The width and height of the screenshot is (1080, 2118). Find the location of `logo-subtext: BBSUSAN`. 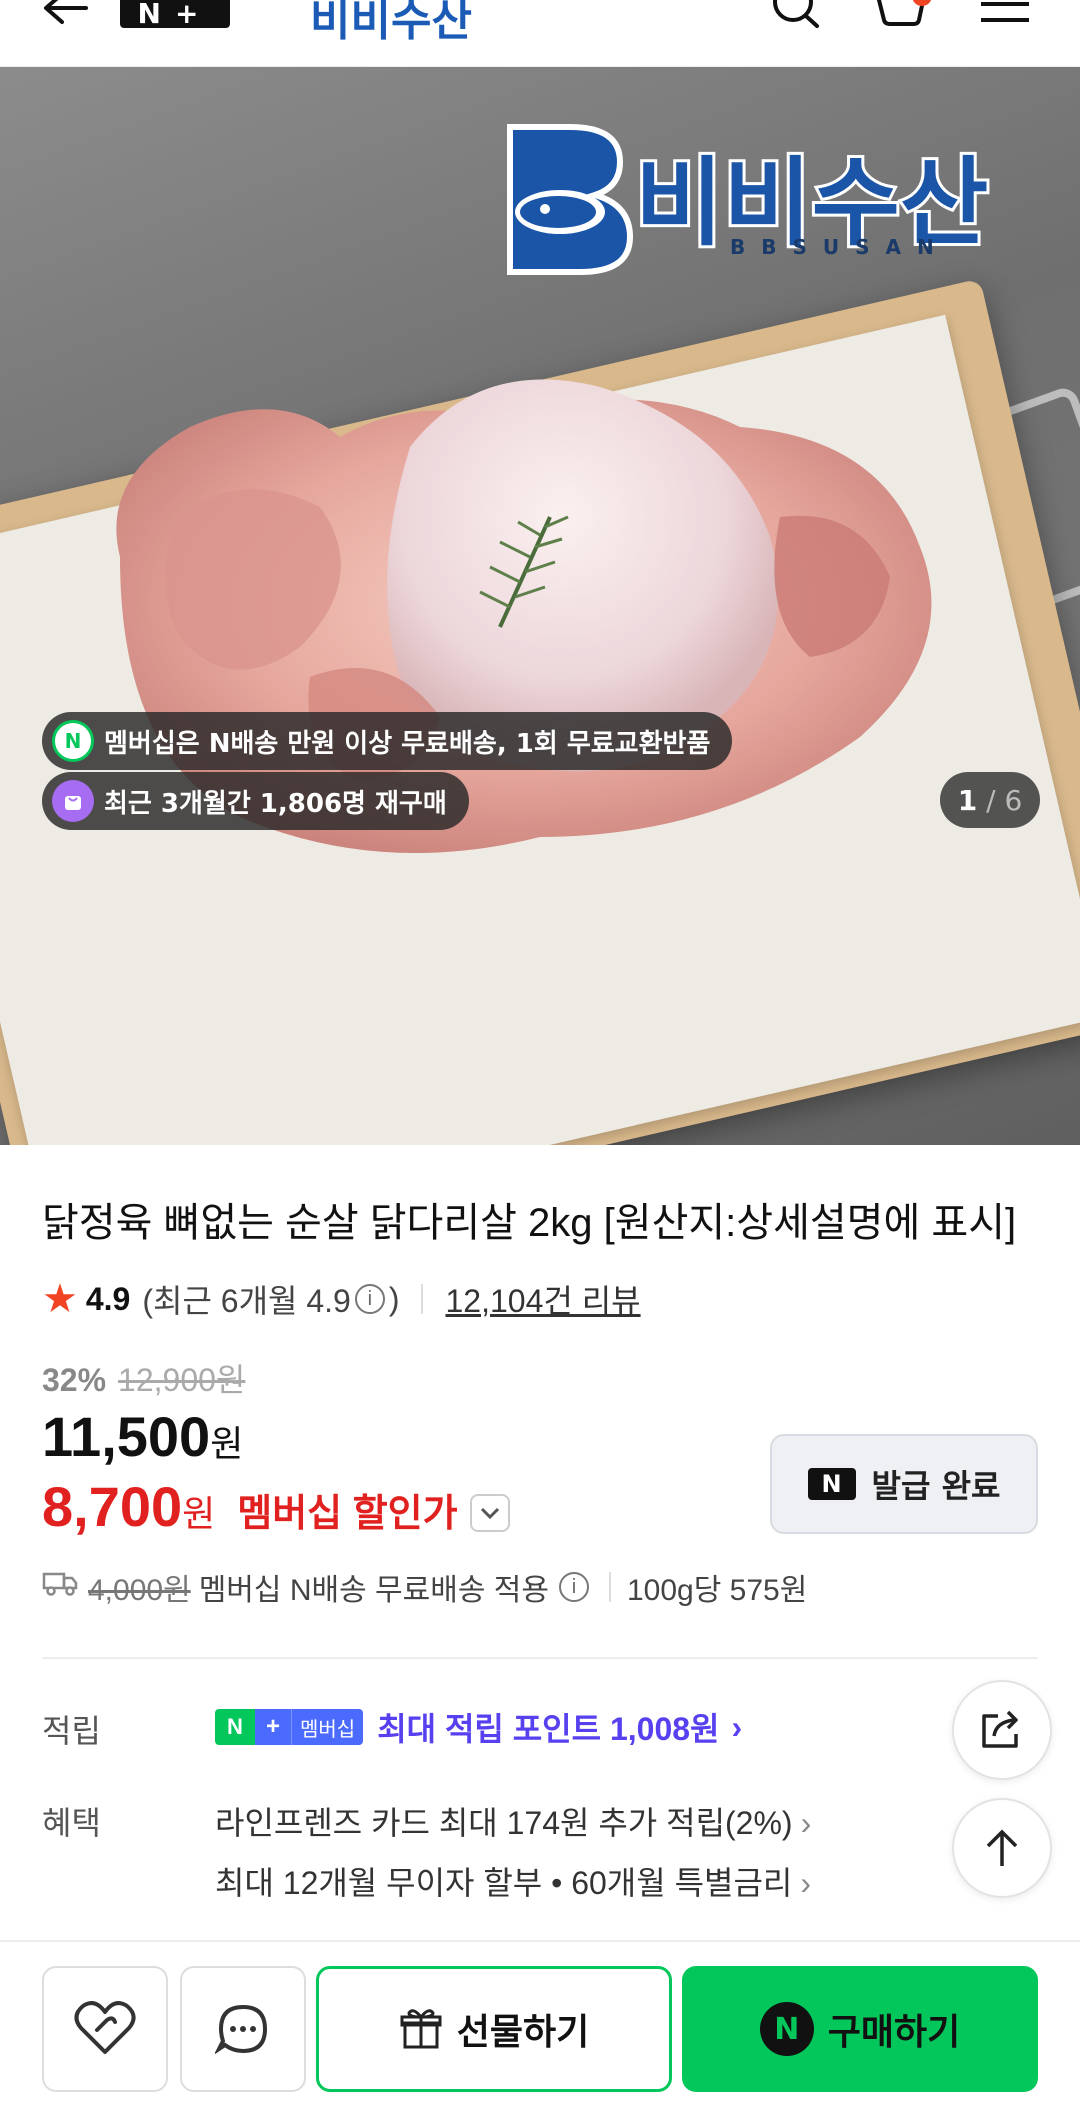

logo-subtext: BBSUSAN is located at coordinates (840, 247).